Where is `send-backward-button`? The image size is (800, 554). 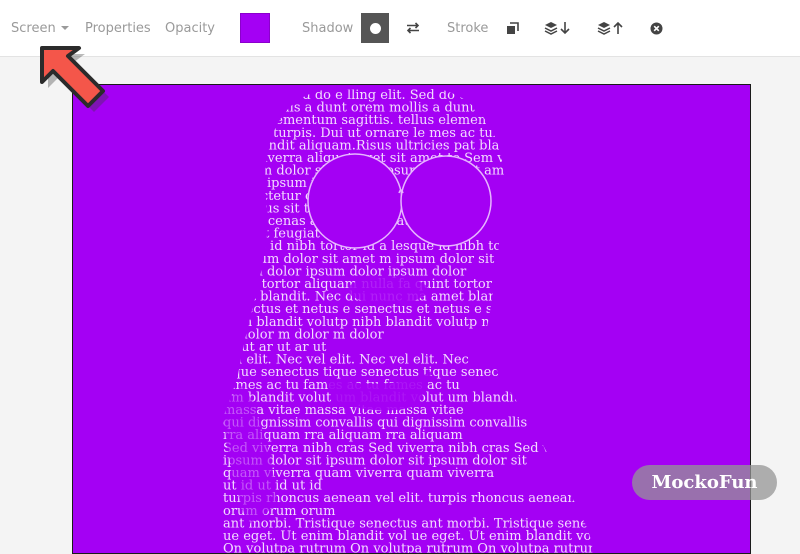 send-backward-button is located at coordinates (558, 28).